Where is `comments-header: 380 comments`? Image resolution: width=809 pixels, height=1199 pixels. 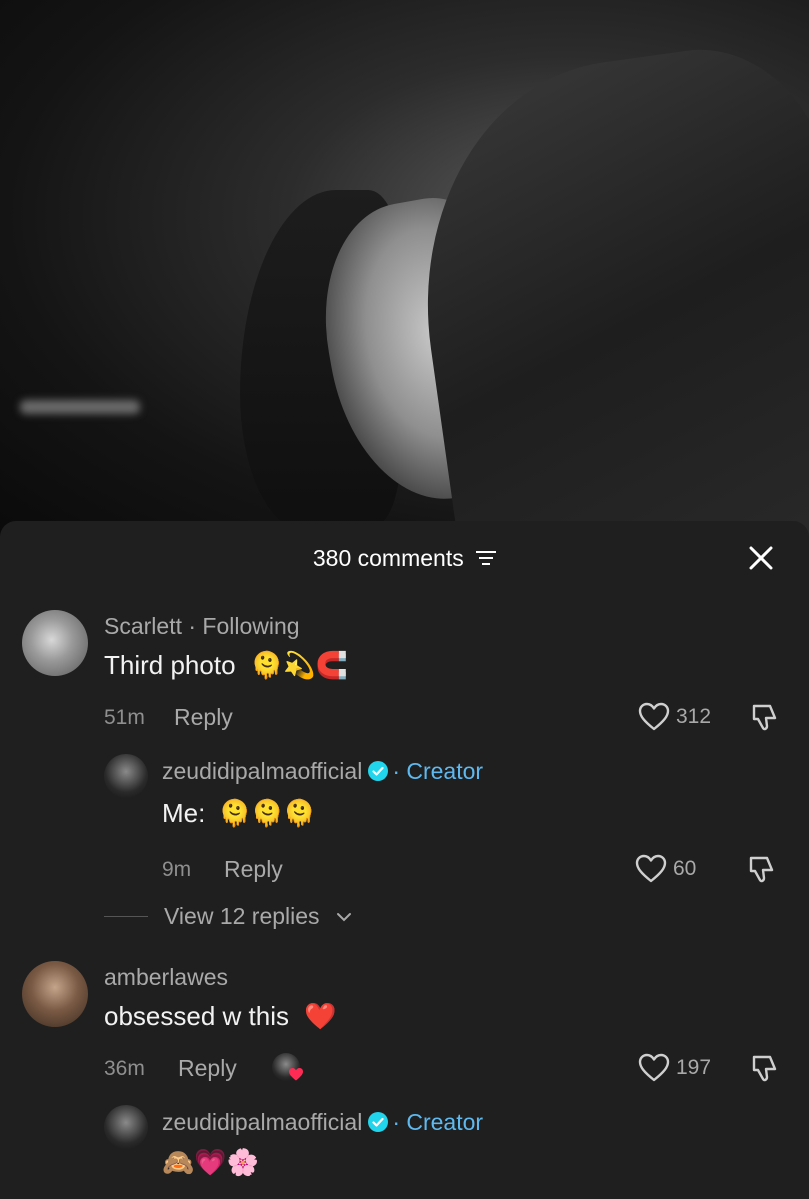
comments-header: 380 comments is located at coordinates (404, 559).